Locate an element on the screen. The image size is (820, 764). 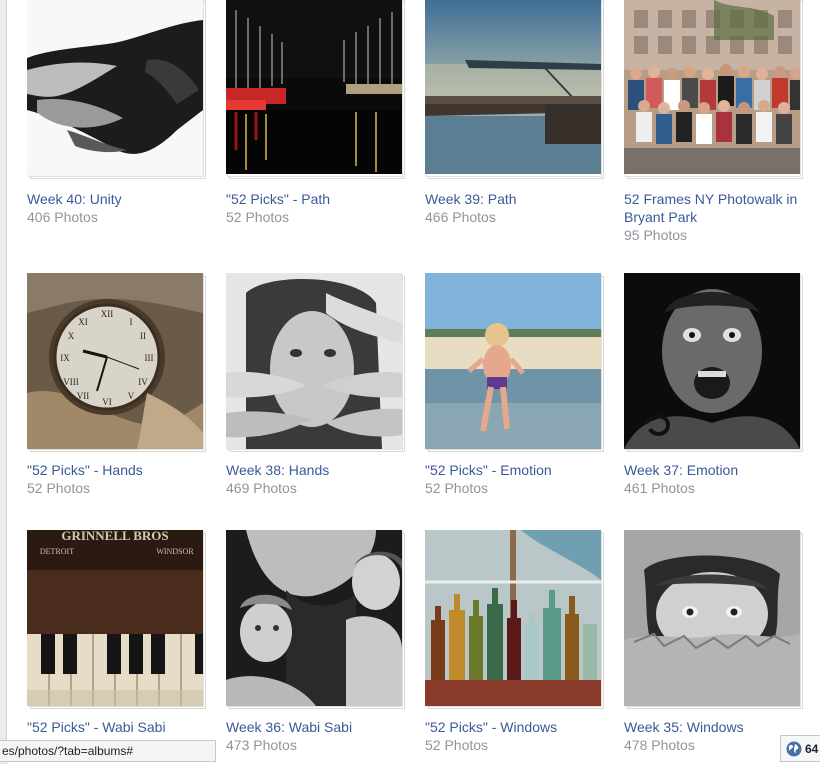
group-photo is located at coordinates (712, 88).